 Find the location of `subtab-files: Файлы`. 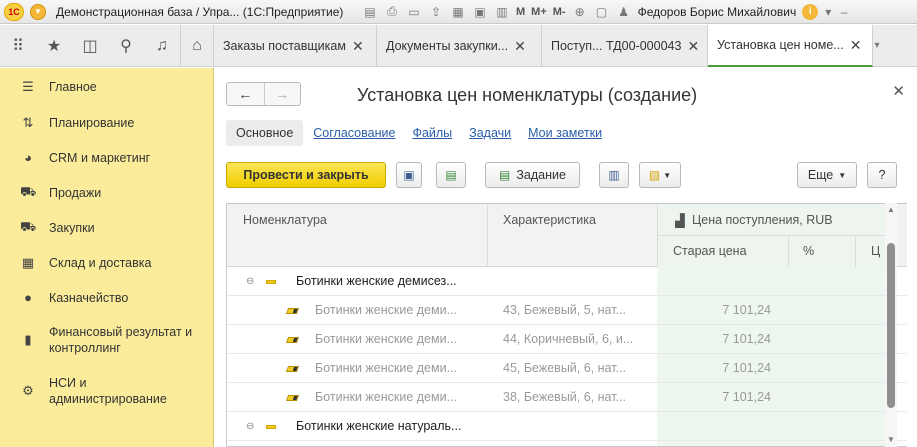

subtab-files: Файлы is located at coordinates (432, 133).